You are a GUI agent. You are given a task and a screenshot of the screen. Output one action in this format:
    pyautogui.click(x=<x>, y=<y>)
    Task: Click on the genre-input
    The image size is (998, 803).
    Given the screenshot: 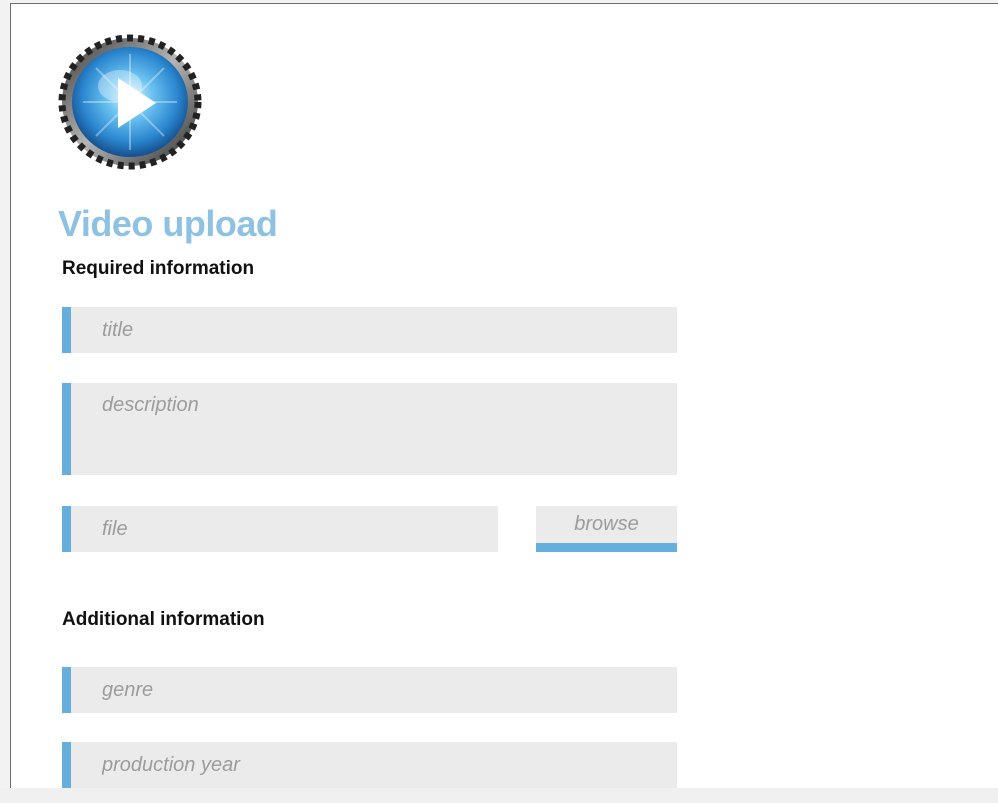 What is the action you would take?
    pyautogui.click(x=369, y=690)
    